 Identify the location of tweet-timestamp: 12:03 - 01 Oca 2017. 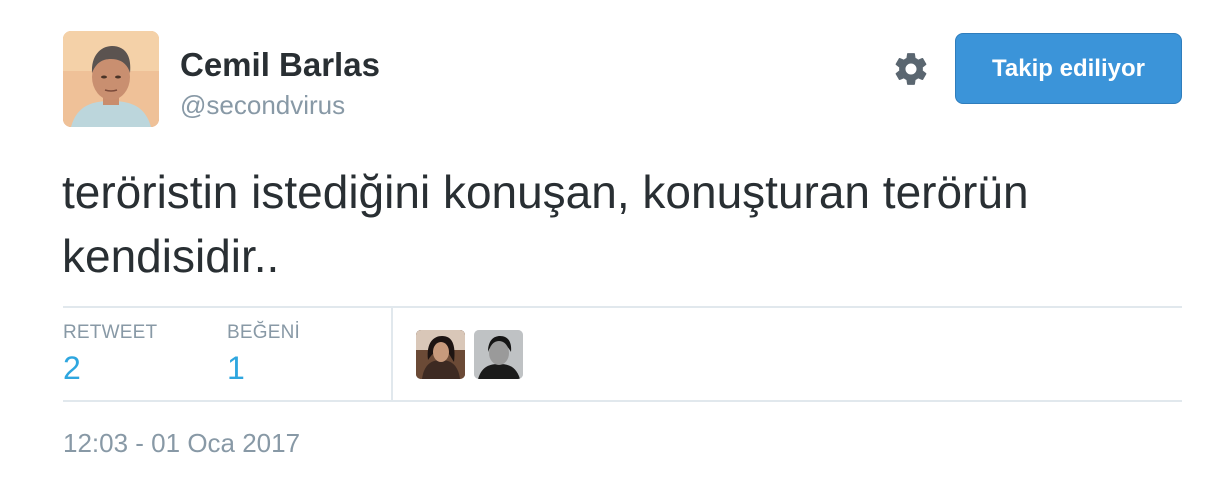
(181, 443).